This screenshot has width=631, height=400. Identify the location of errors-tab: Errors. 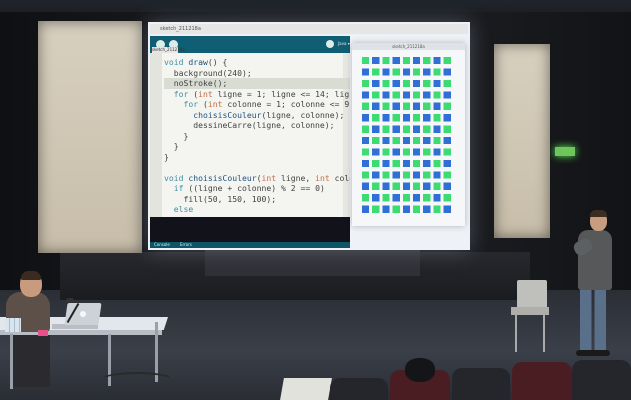
(186, 245).